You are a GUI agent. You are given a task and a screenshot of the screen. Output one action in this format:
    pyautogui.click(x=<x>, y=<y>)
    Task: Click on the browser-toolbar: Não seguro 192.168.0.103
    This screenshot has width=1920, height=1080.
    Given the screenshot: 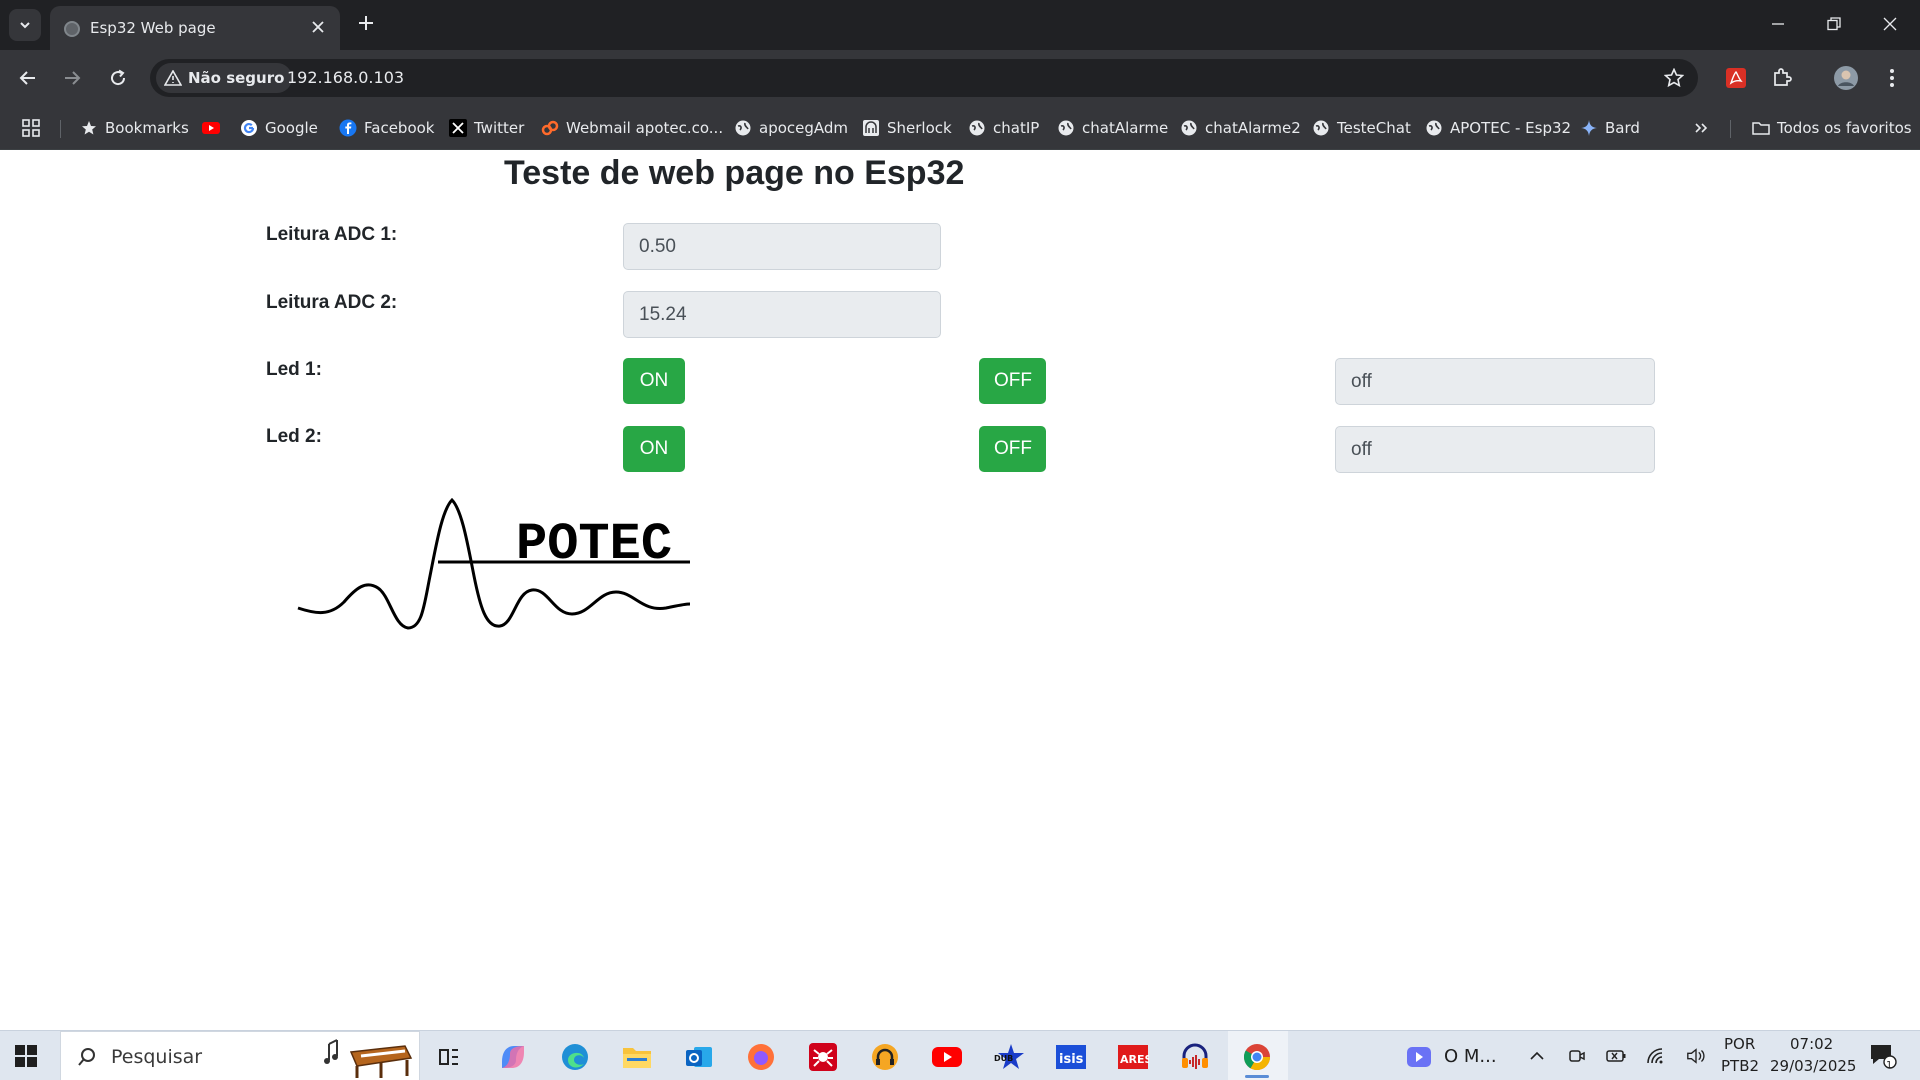 What is the action you would take?
    pyautogui.click(x=960, y=78)
    